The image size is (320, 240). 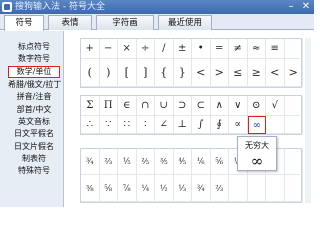 What do you see at coordinates (90, 125) in the screenshot?
I see `symbol-cell: ∴` at bounding box center [90, 125].